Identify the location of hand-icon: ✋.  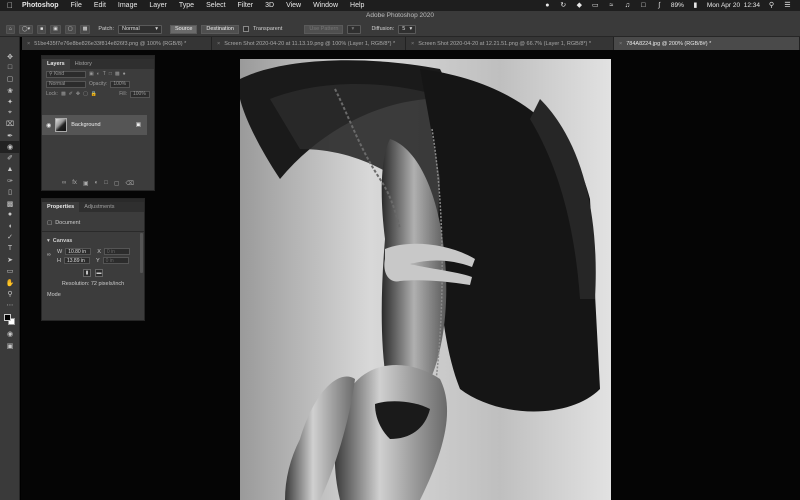
(10, 282).